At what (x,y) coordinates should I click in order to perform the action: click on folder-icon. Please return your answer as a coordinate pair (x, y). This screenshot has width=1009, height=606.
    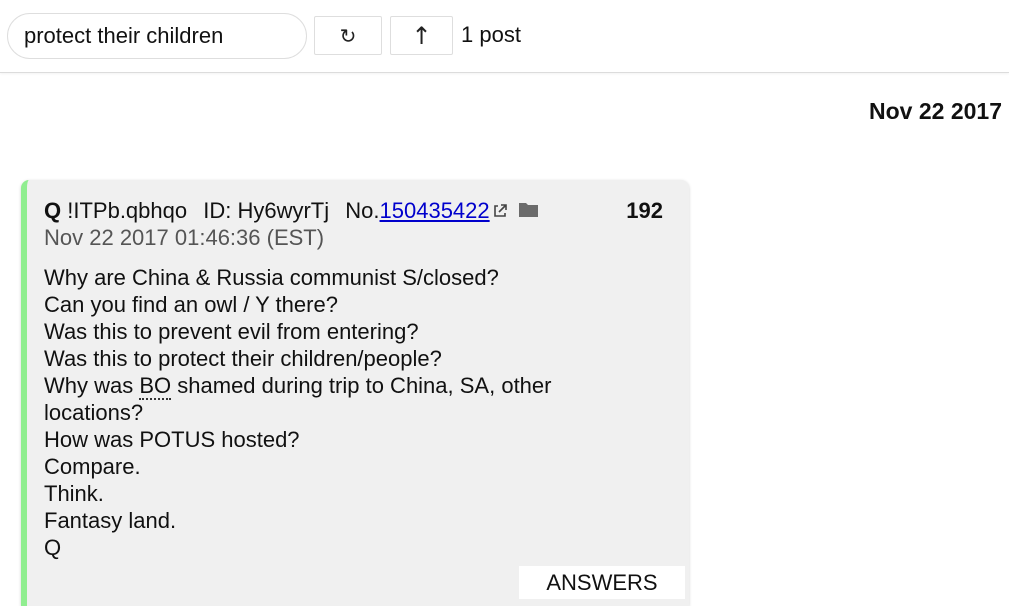
    Looking at the image, I should click on (528, 209).